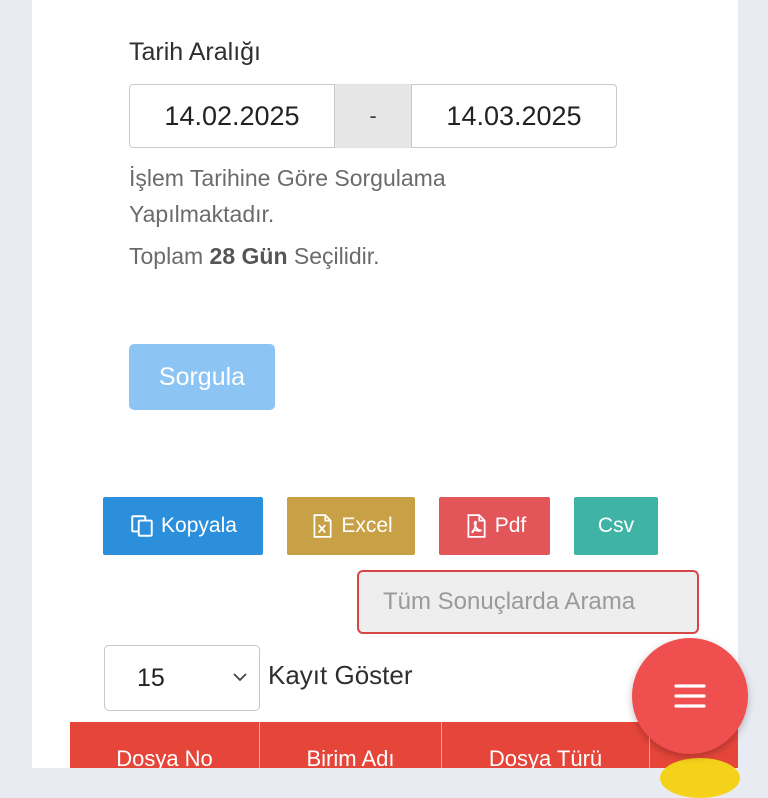 This screenshot has height=798, width=768. I want to click on query-button: Sorgula, so click(202, 377).